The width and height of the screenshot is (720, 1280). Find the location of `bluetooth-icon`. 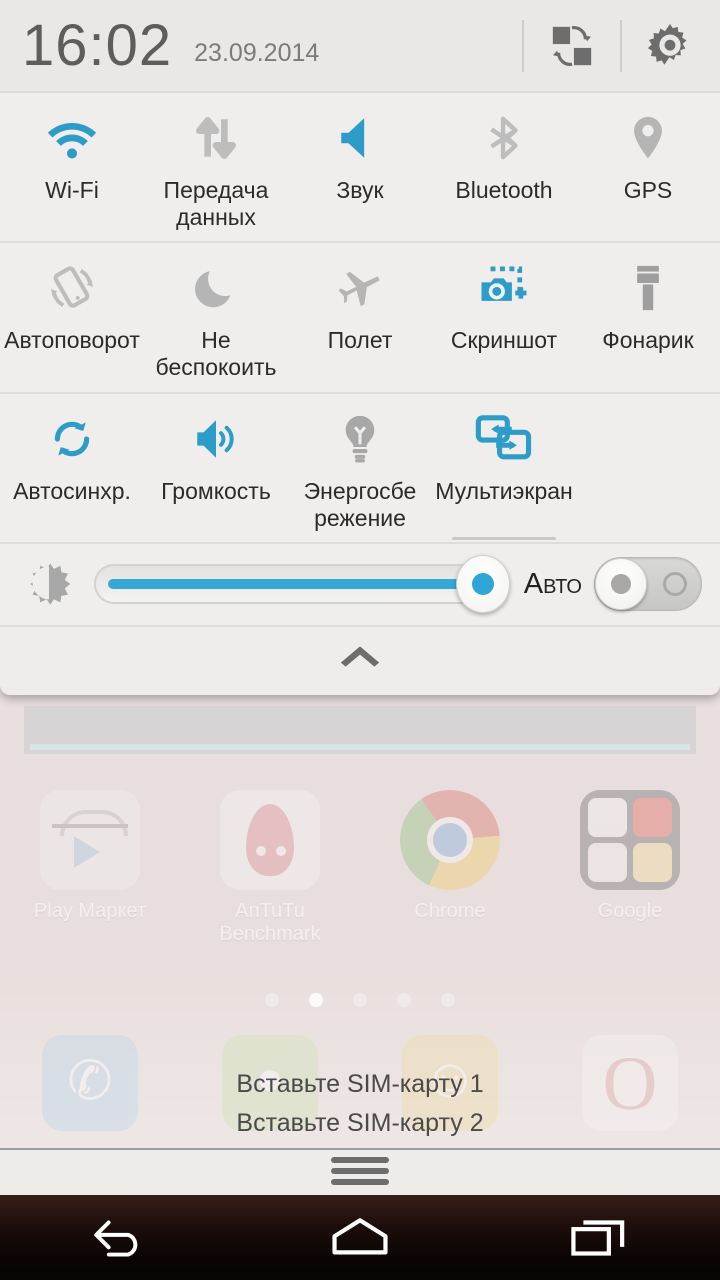

bluetooth-icon is located at coordinates (504, 138).